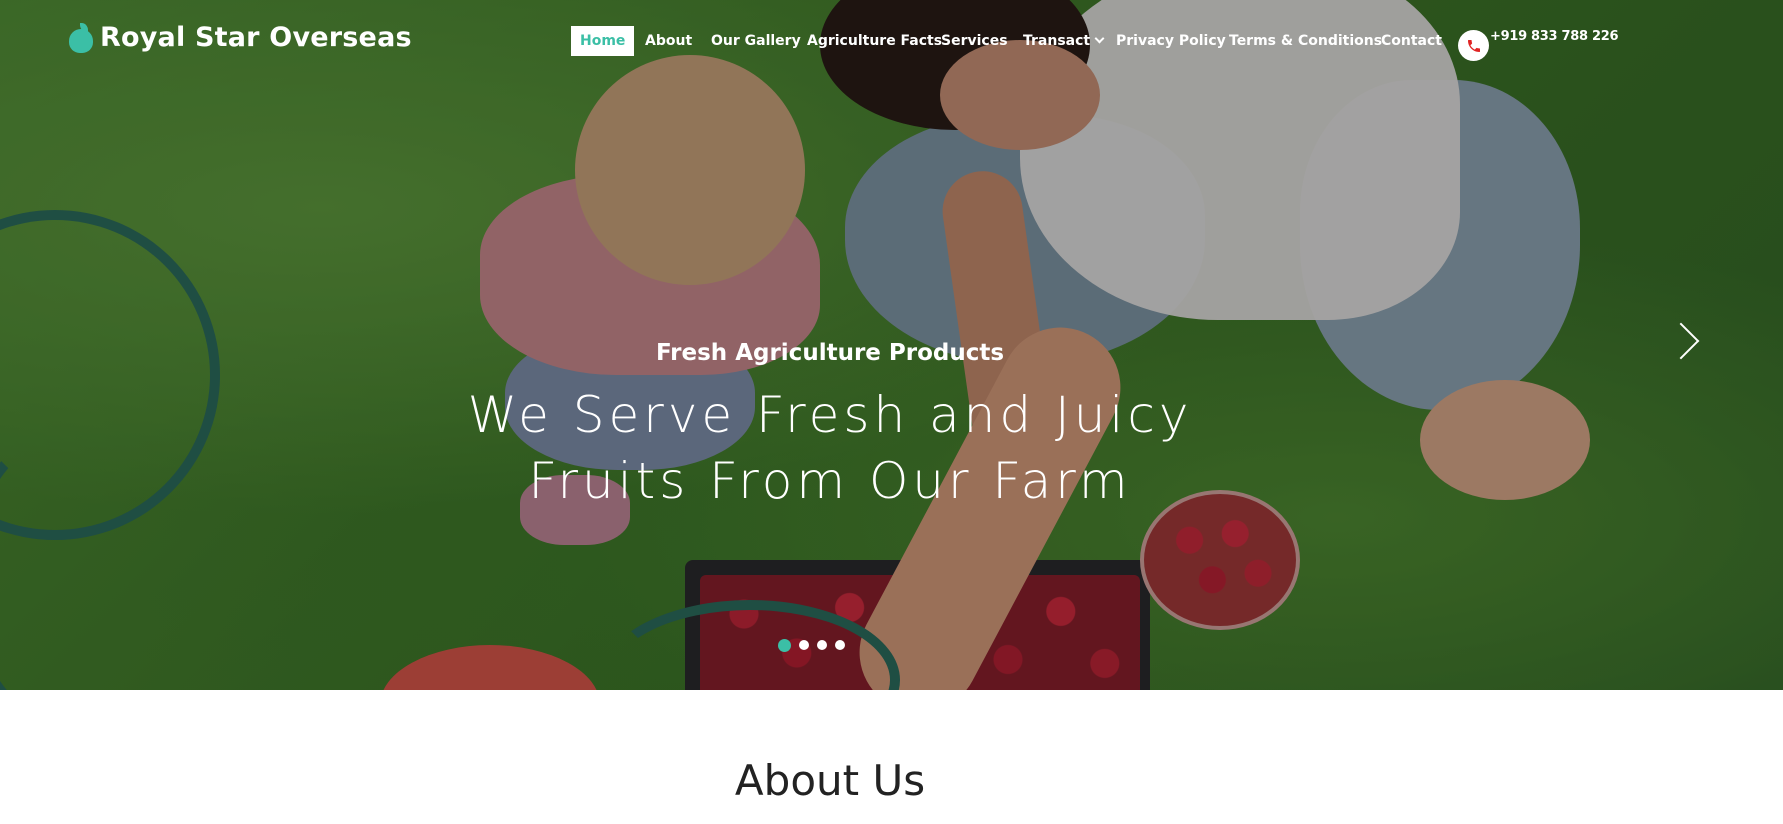  I want to click on hero-title-line-1: We Serve Fresh and Juicy, so click(830, 415).